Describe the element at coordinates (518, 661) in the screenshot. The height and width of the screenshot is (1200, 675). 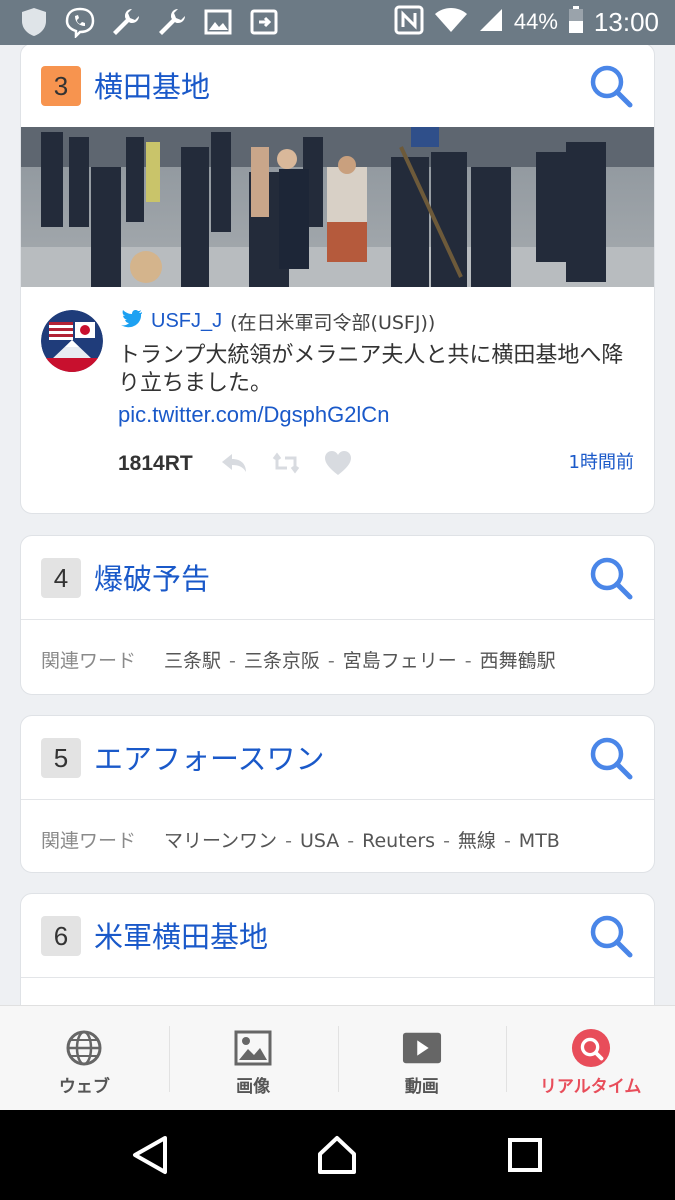
I see `related-word-link: 西舞鶴駅` at that location.